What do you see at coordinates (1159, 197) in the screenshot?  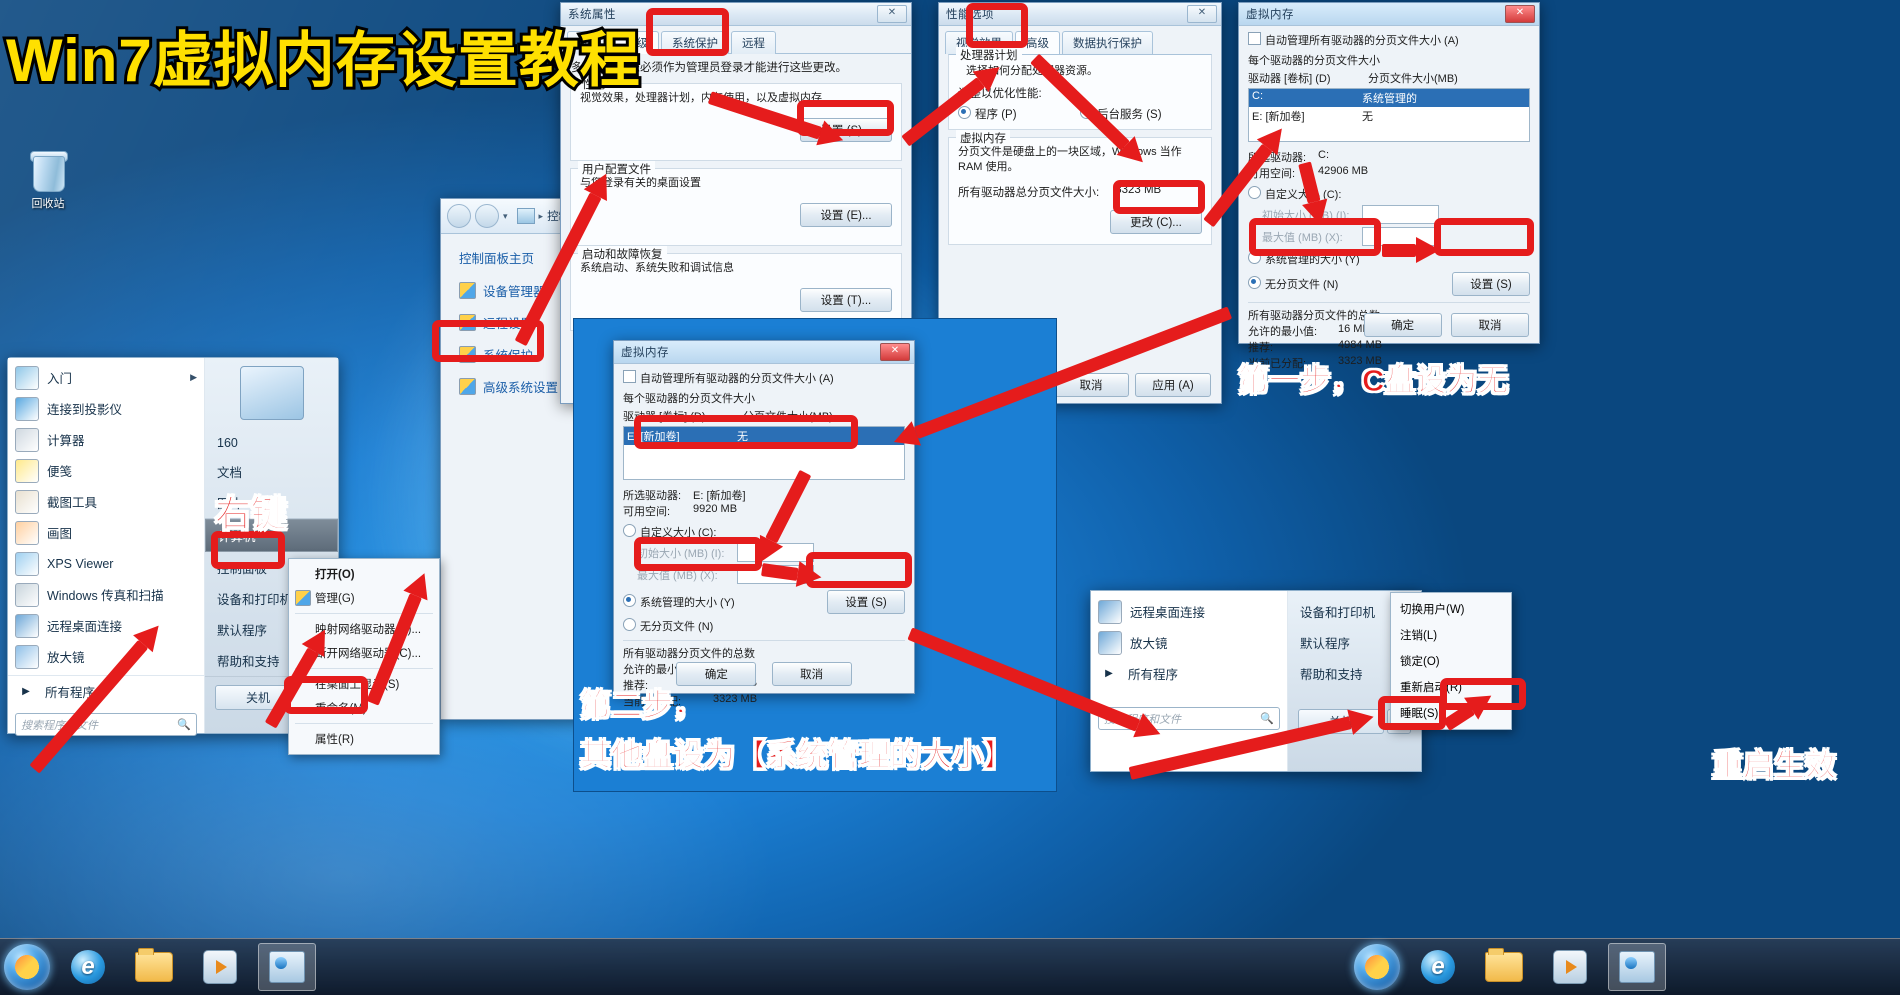 I see `highlight-change-button` at bounding box center [1159, 197].